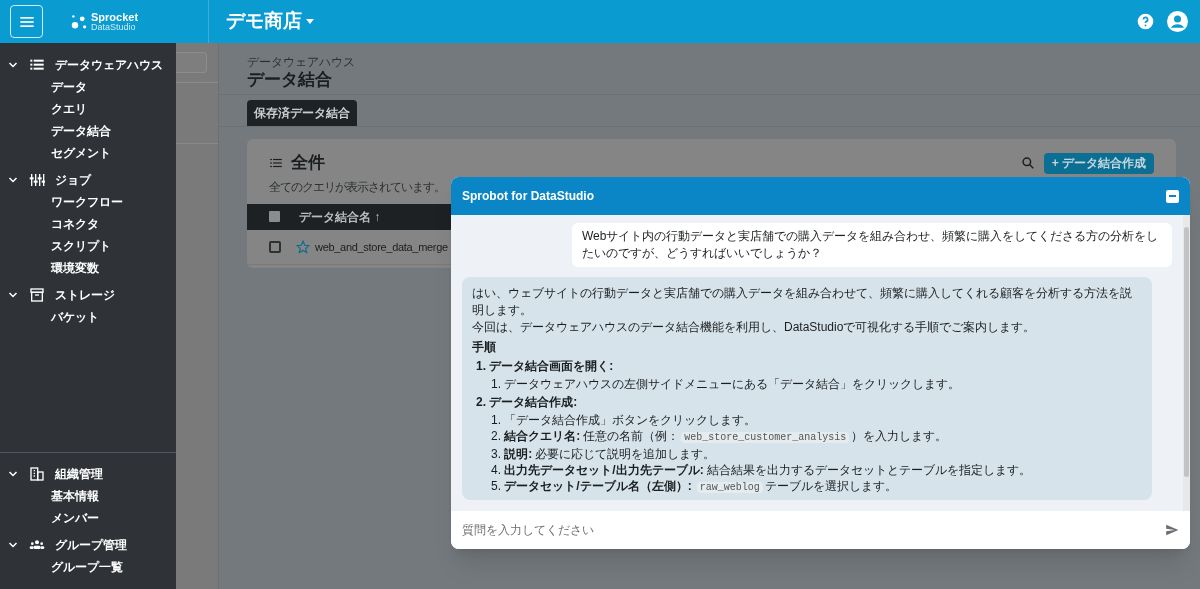  I want to click on minimize-button, so click(1172, 196).